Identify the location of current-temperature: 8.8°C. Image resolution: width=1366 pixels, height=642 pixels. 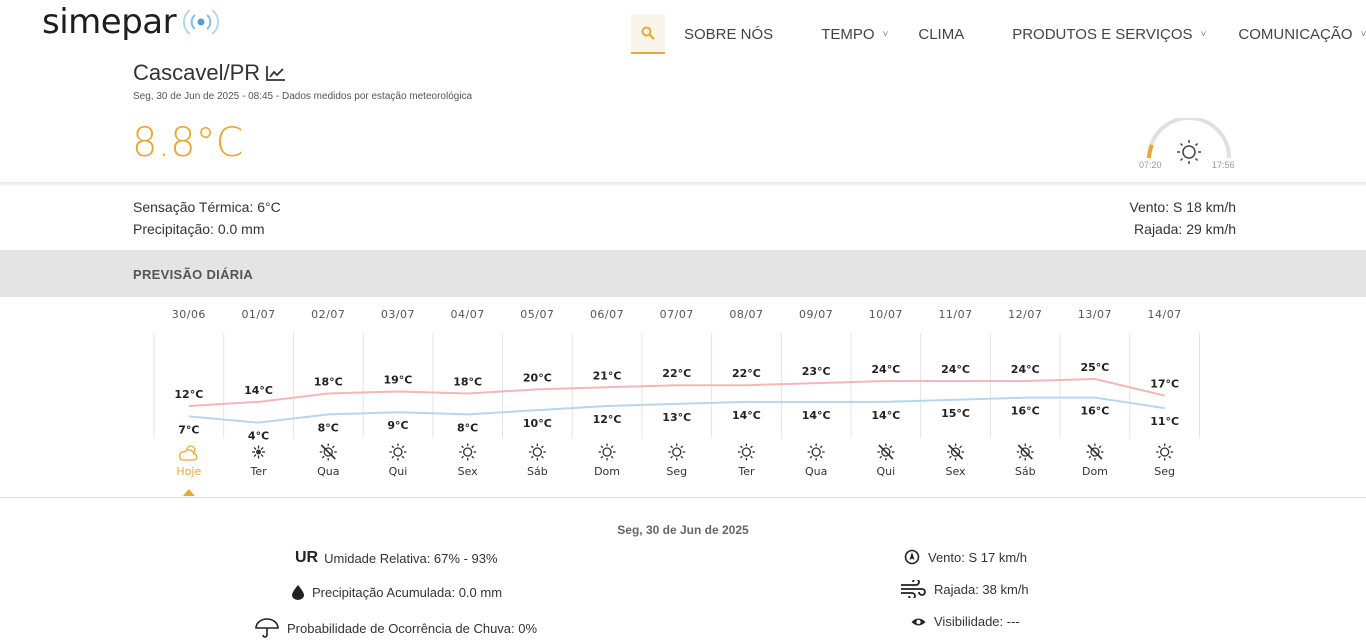
(188, 143).